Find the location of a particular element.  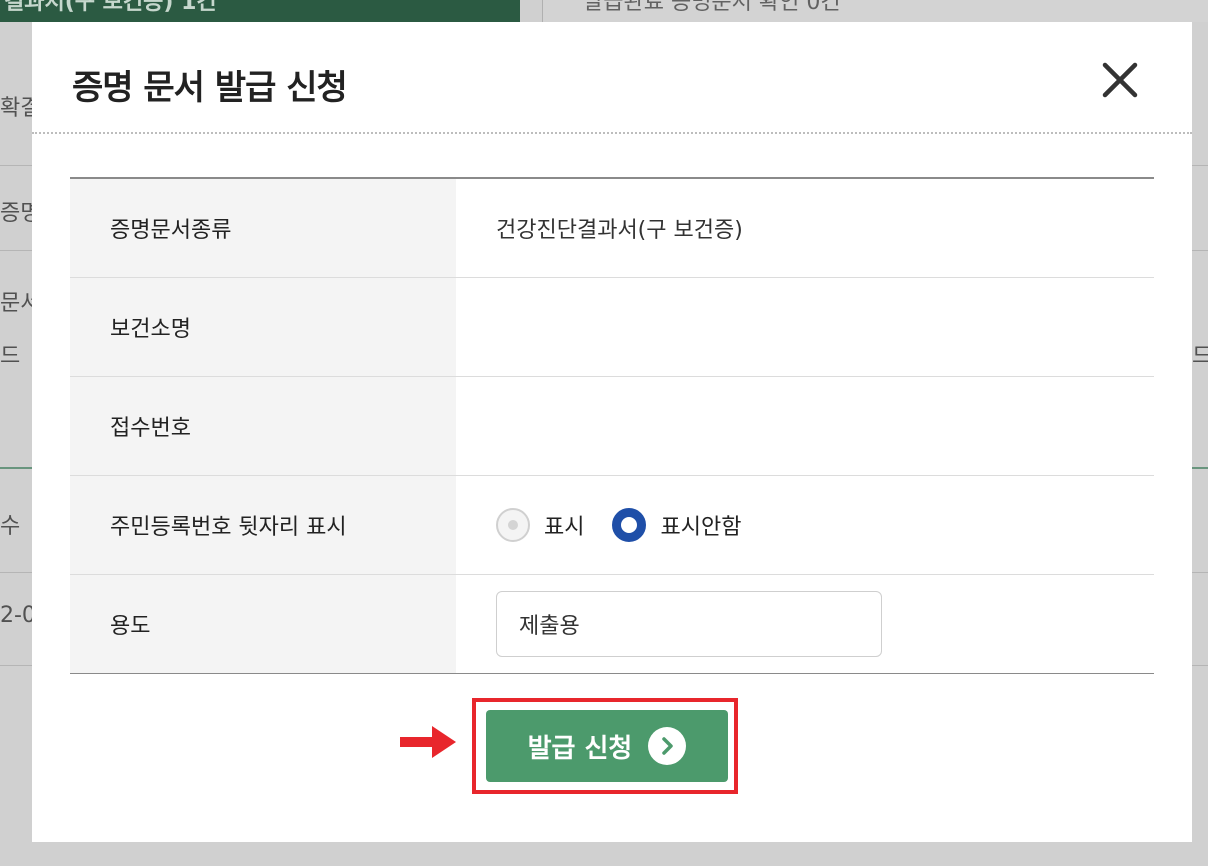

radio-hide: 표시안함 is located at coordinates (676, 525).